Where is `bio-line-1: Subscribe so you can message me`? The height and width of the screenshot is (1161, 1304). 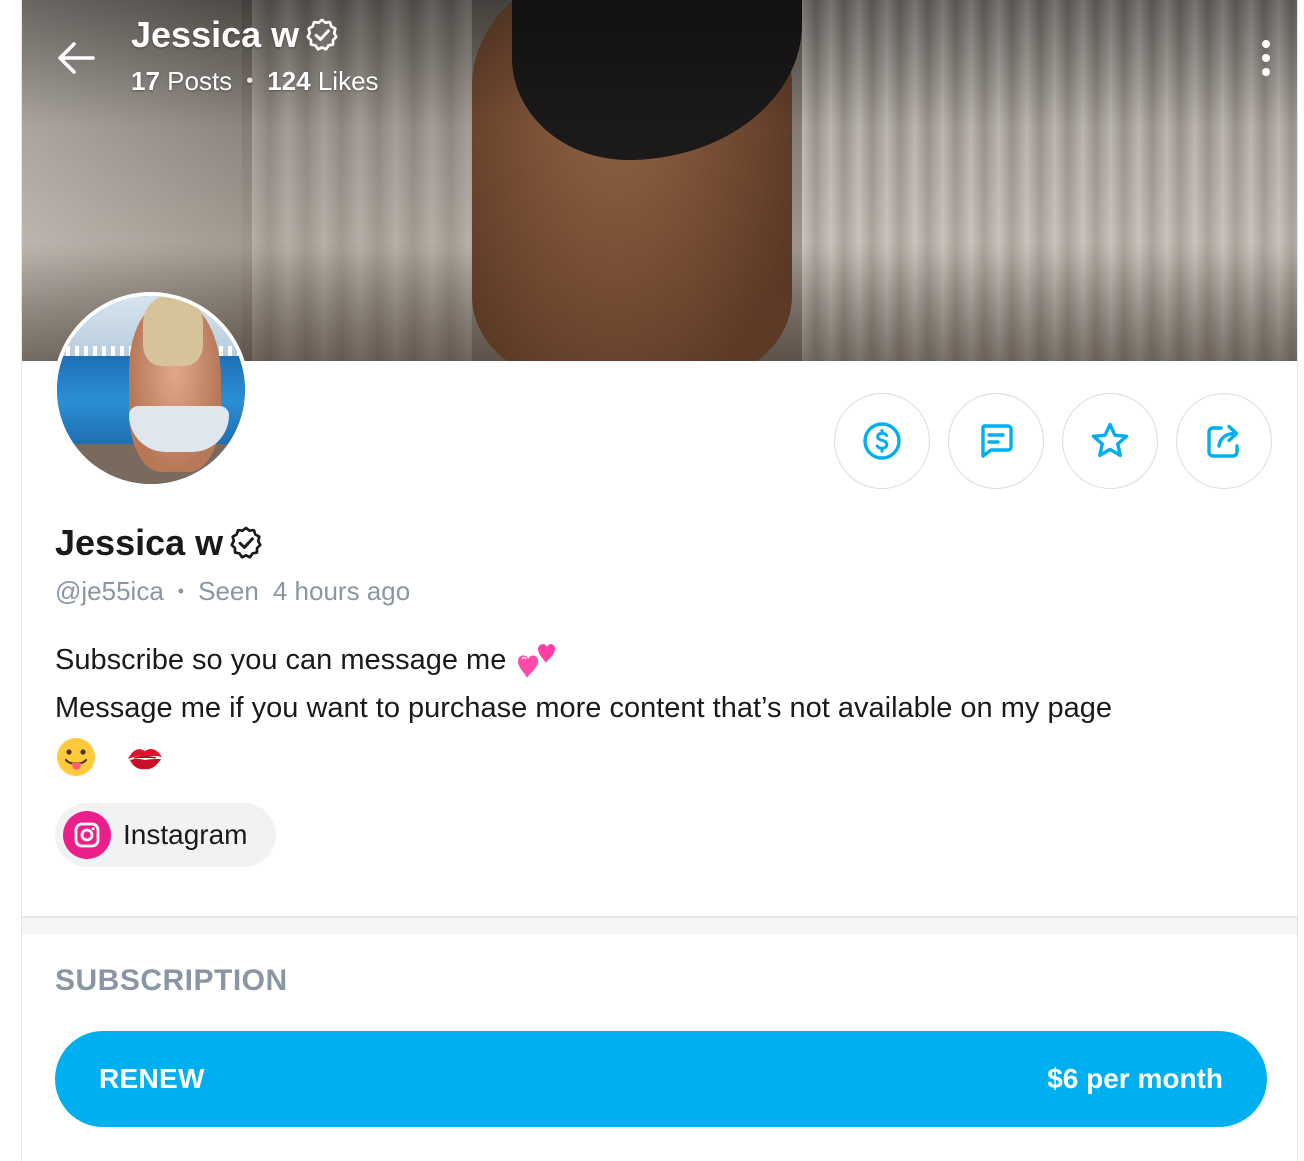
bio-line-1: Subscribe so you can message me is located at coordinates (655, 660).